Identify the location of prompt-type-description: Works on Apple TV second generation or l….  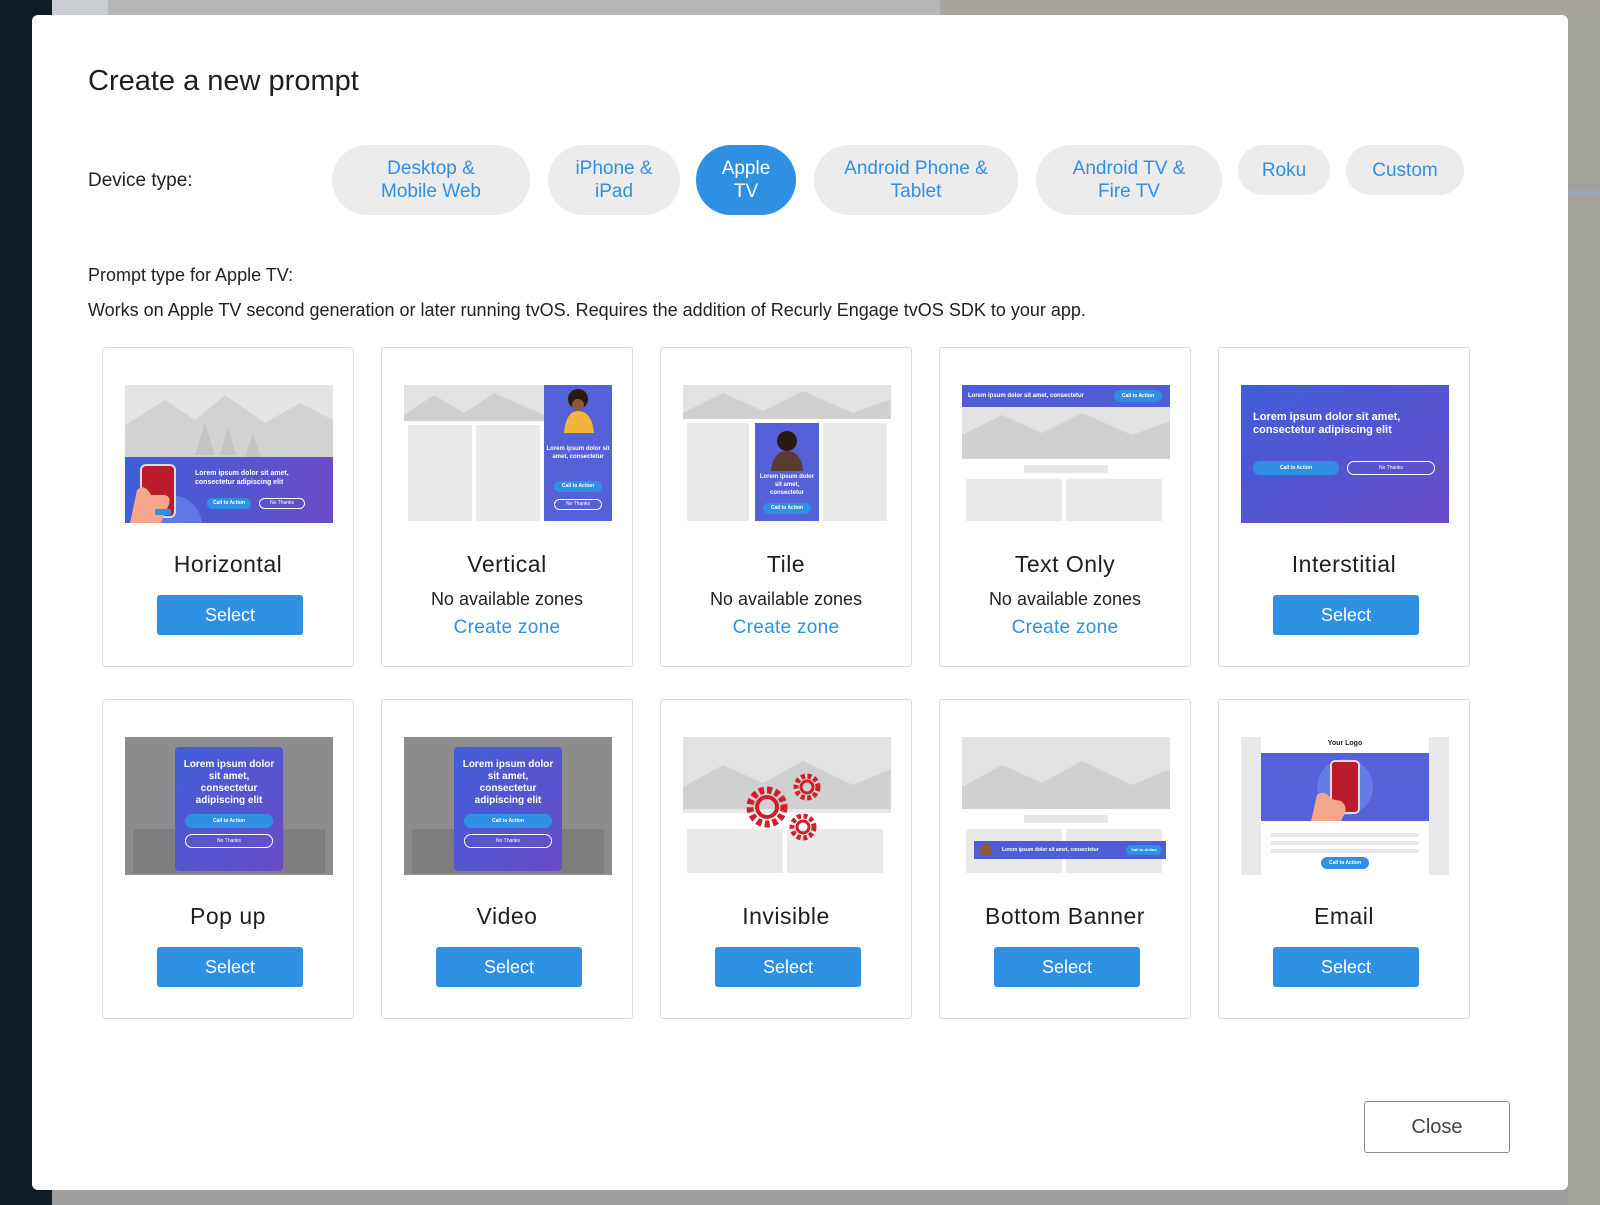
(587, 310).